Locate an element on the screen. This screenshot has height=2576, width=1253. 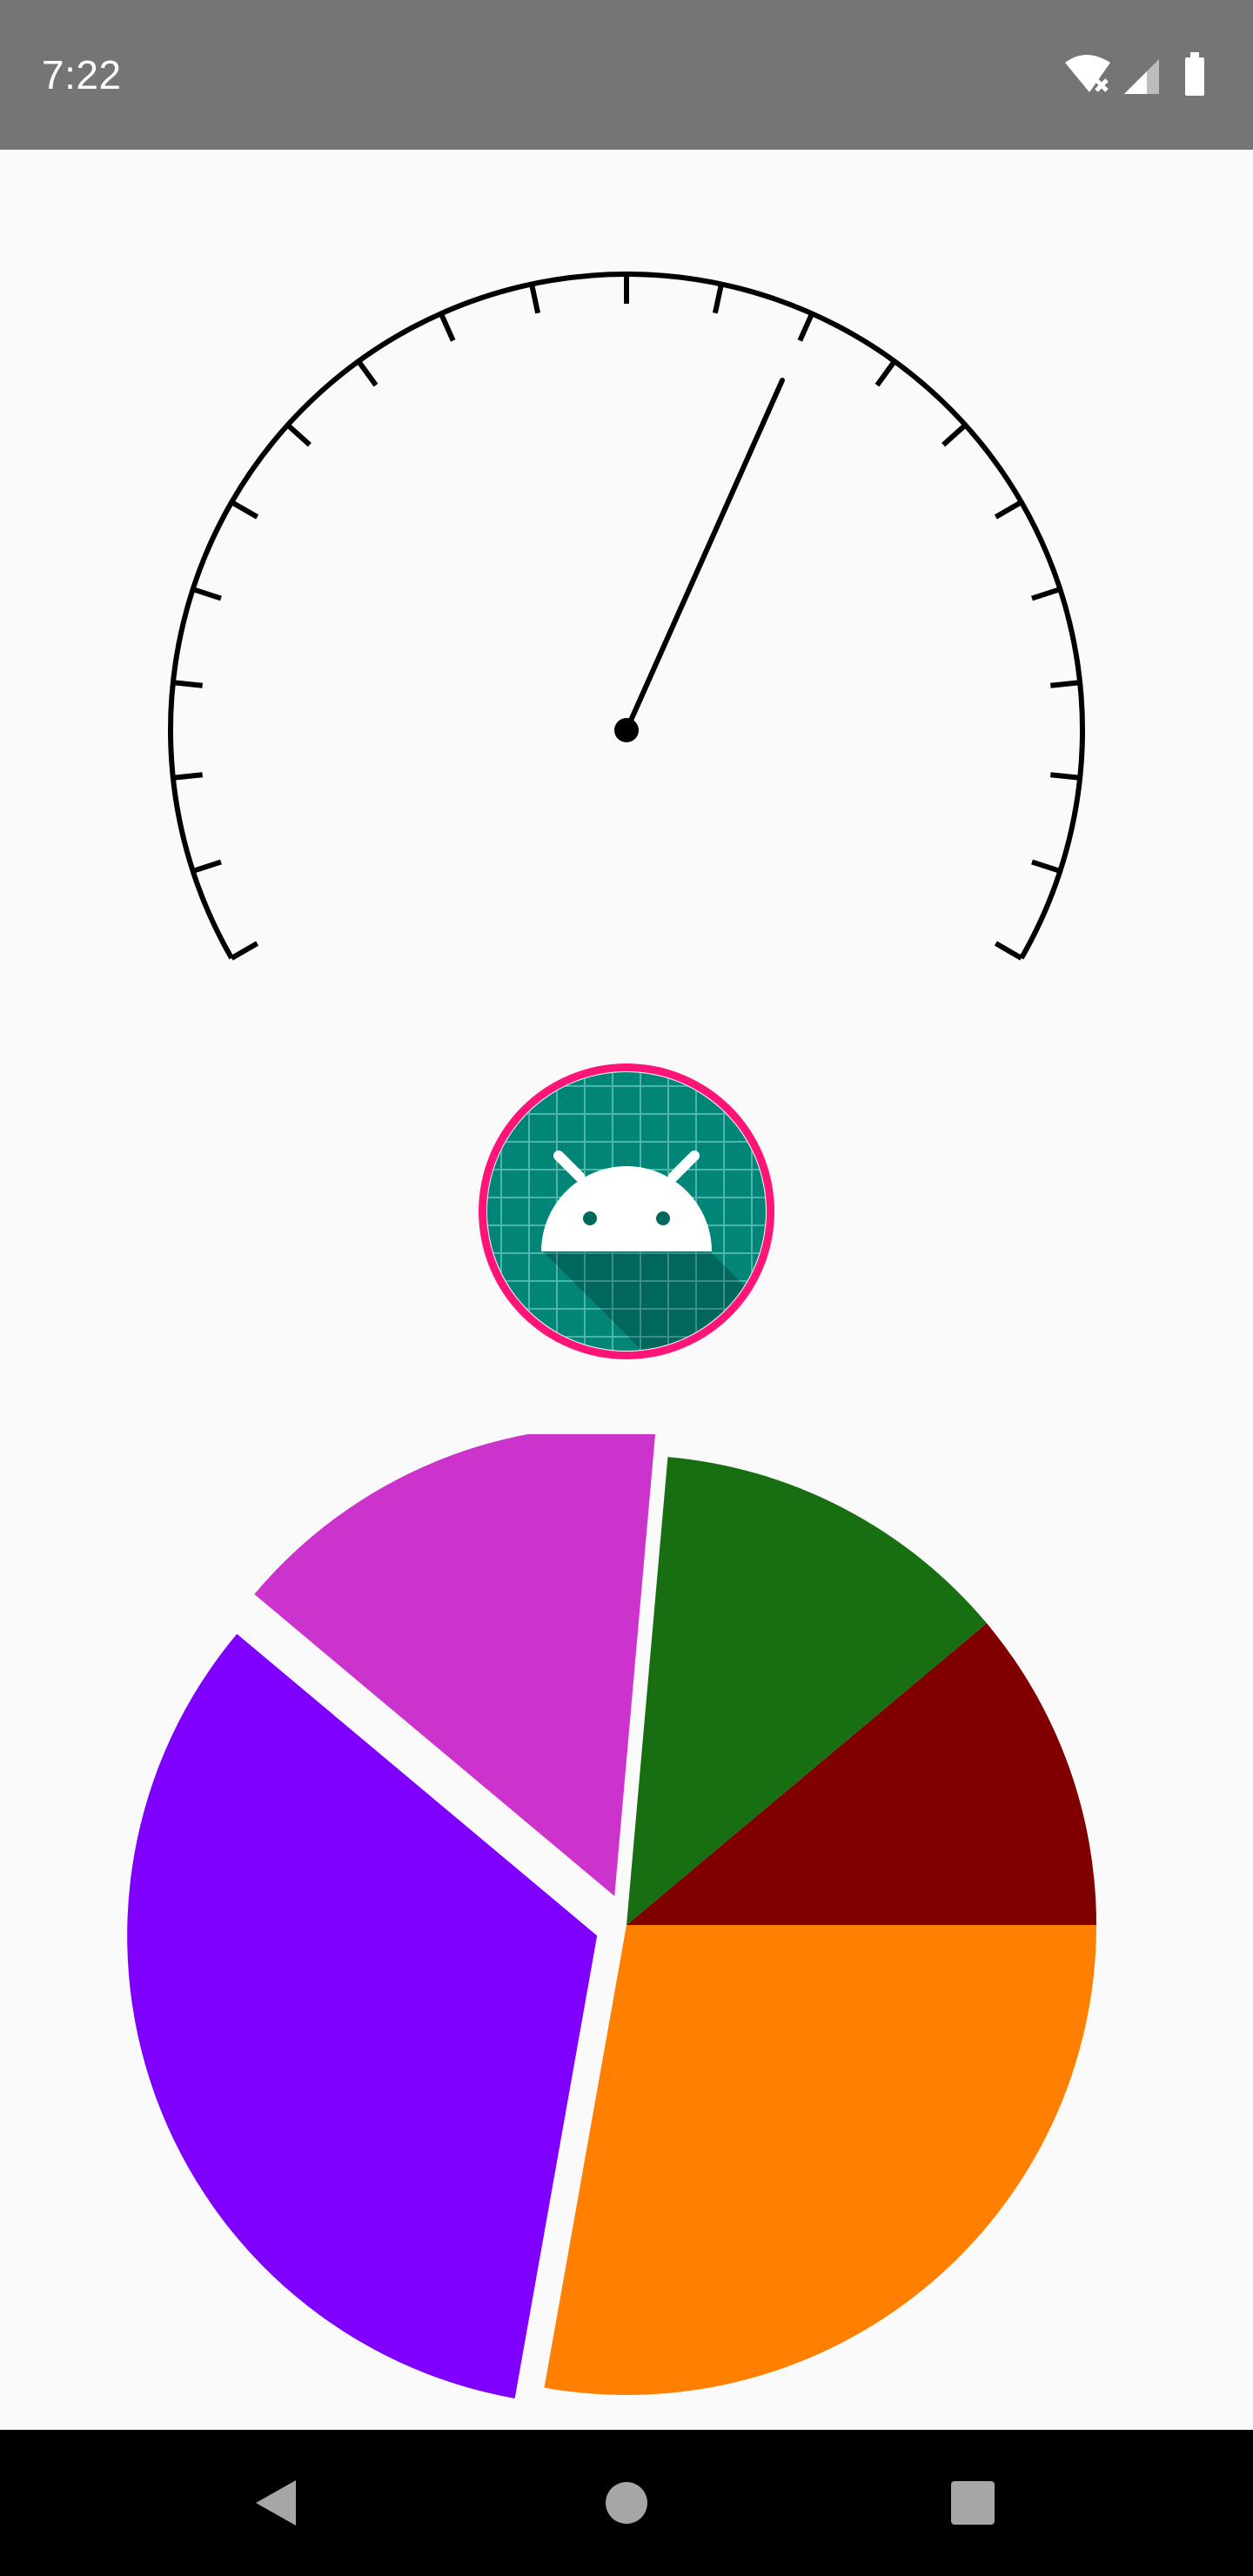
back-icon is located at coordinates (276, 2503).